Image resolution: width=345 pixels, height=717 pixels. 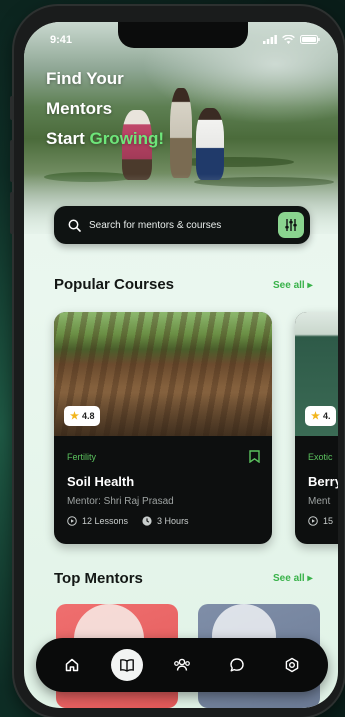 I want to click on hero-line-3: Start Growing!, so click(x=105, y=139).